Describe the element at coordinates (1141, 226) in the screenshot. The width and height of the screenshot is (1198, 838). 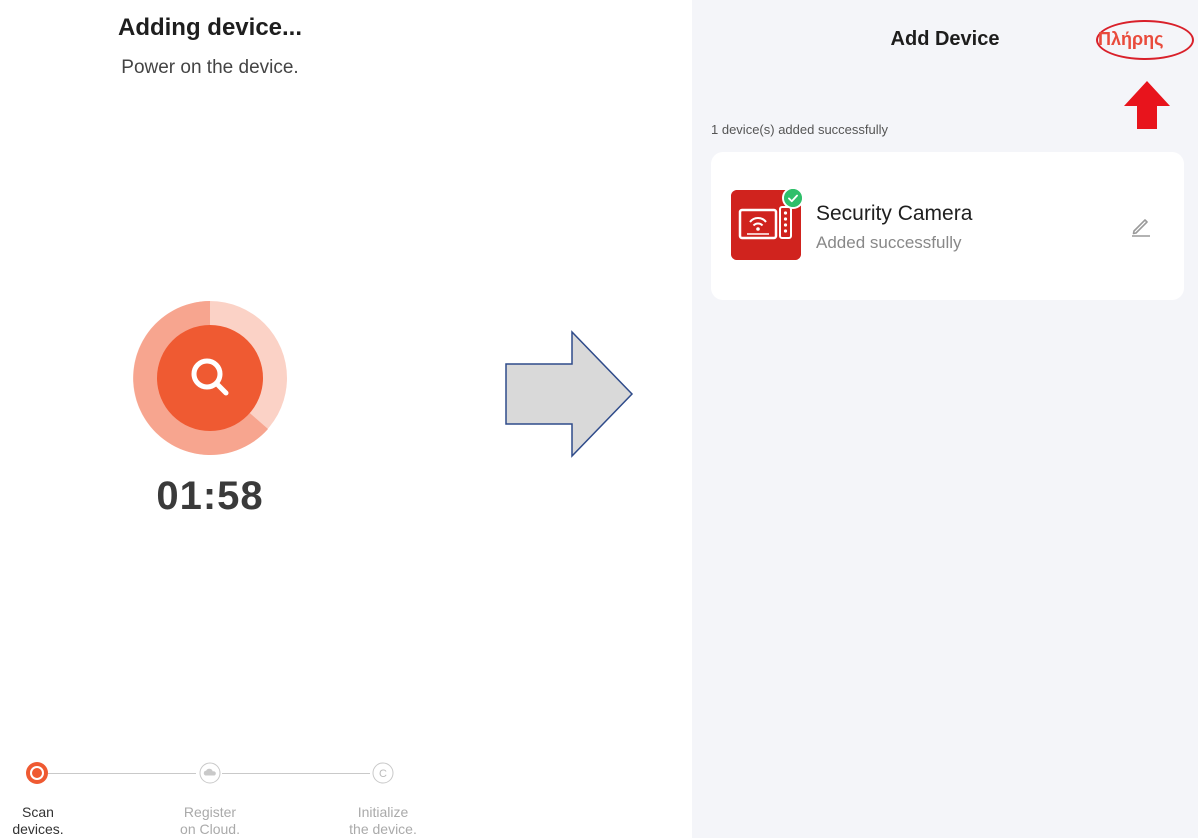
I see `edit-pencil-icon` at that location.